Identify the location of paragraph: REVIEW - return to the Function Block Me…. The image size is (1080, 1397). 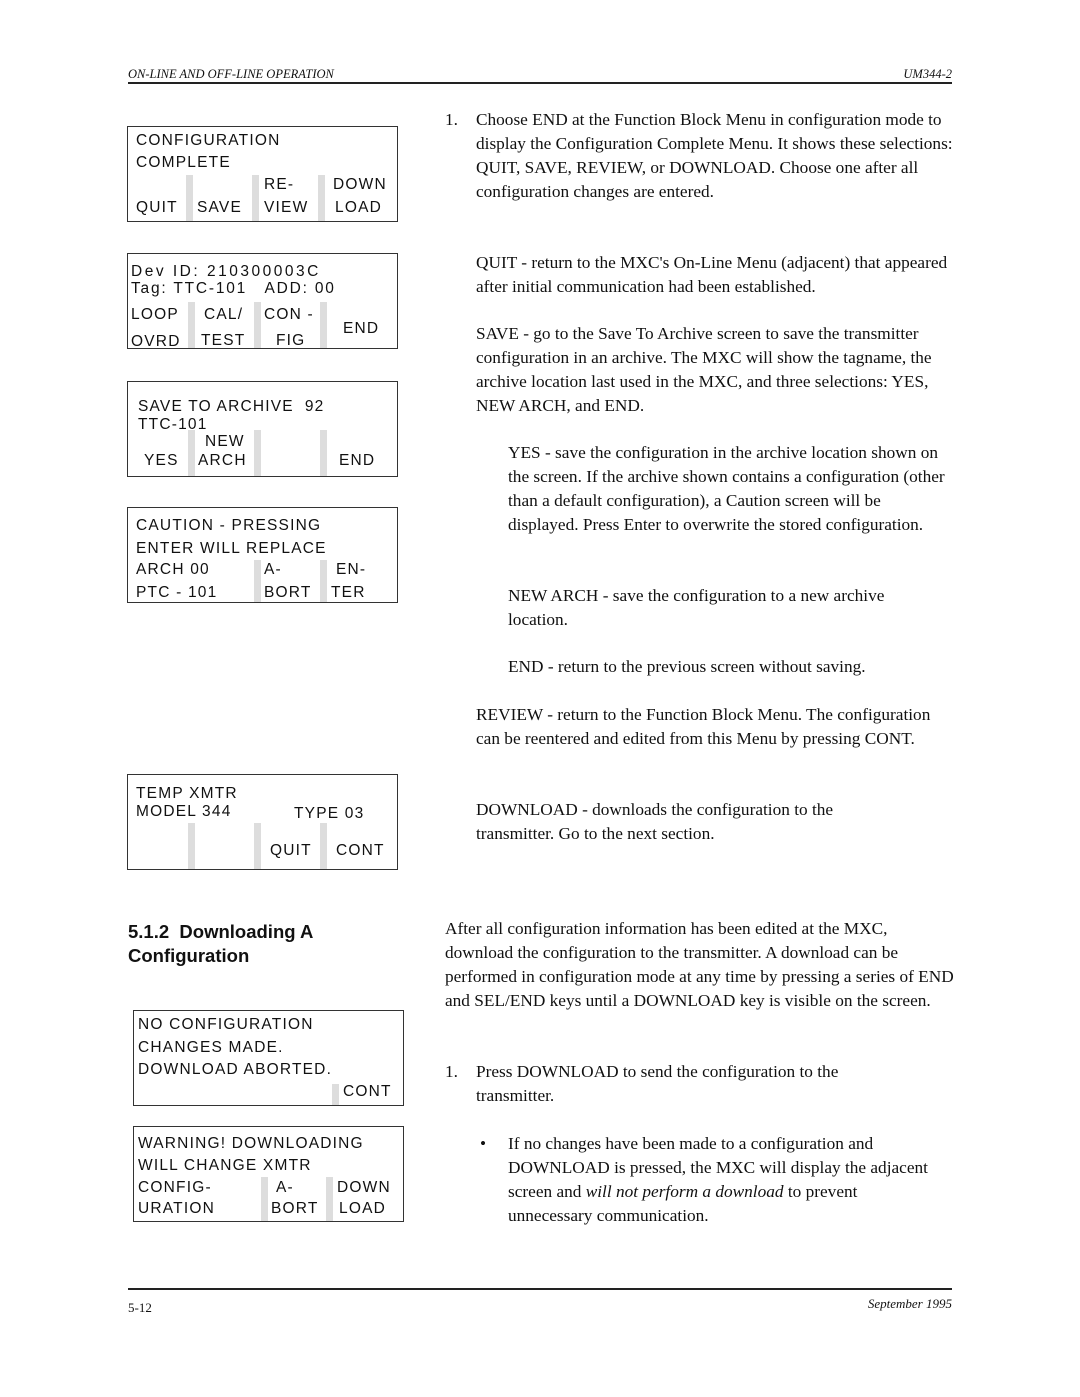
(703, 726).